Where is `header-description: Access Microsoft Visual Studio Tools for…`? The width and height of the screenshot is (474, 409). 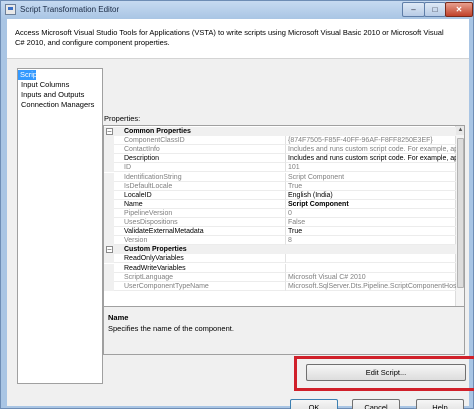
header-description: Access Microsoft Visual Studio Tools for… is located at coordinates (229, 37).